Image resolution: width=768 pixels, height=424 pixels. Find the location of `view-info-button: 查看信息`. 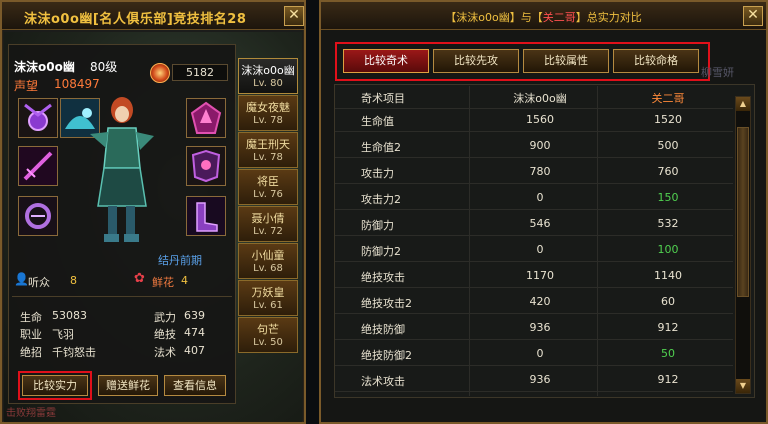

view-info-button: 查看信息 is located at coordinates (195, 385).